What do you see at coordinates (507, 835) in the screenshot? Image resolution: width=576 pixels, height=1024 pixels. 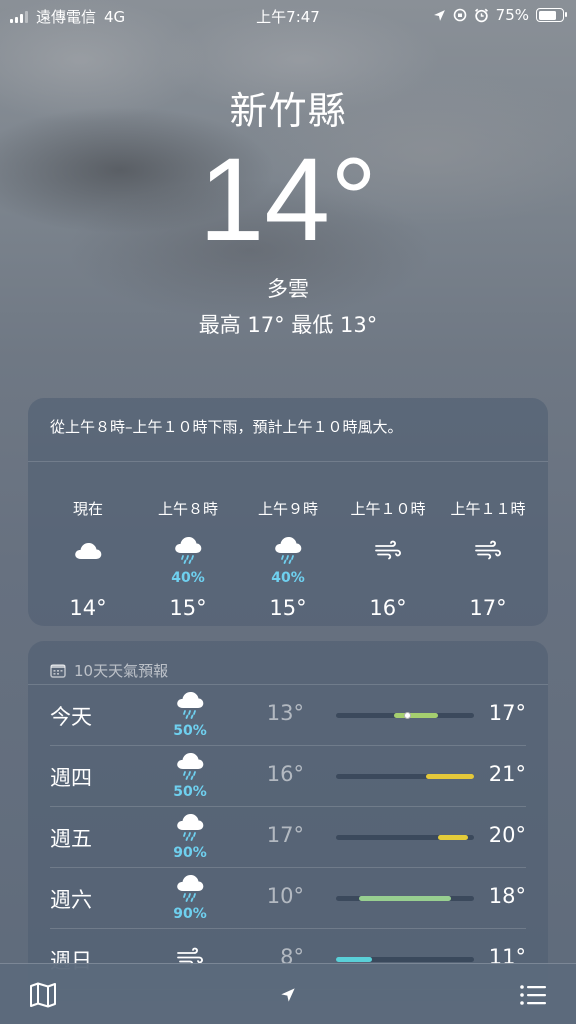 I see `high-temperature: 20°` at bounding box center [507, 835].